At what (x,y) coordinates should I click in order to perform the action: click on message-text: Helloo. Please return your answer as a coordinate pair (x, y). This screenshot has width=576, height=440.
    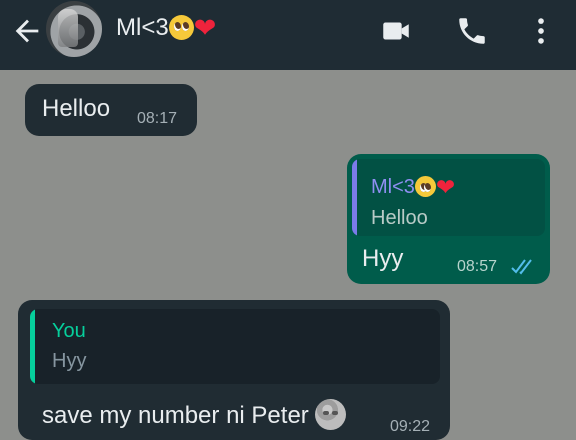
    Looking at the image, I should click on (76, 108).